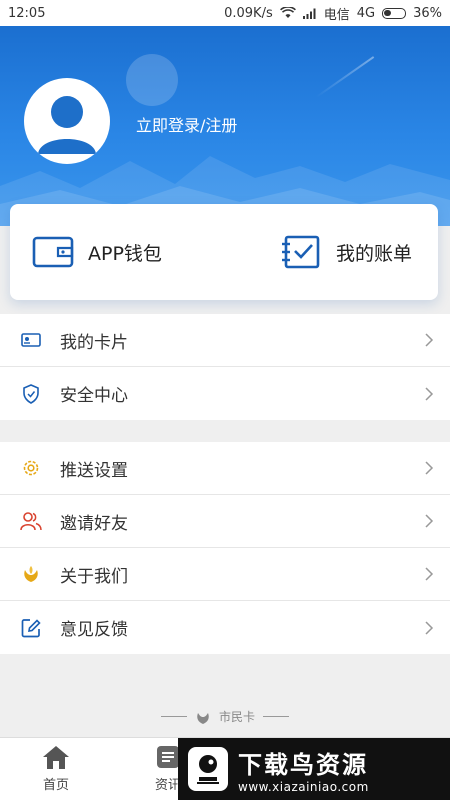 This screenshot has width=450, height=800. Describe the element at coordinates (31, 340) in the screenshot. I see `card-icon` at that location.